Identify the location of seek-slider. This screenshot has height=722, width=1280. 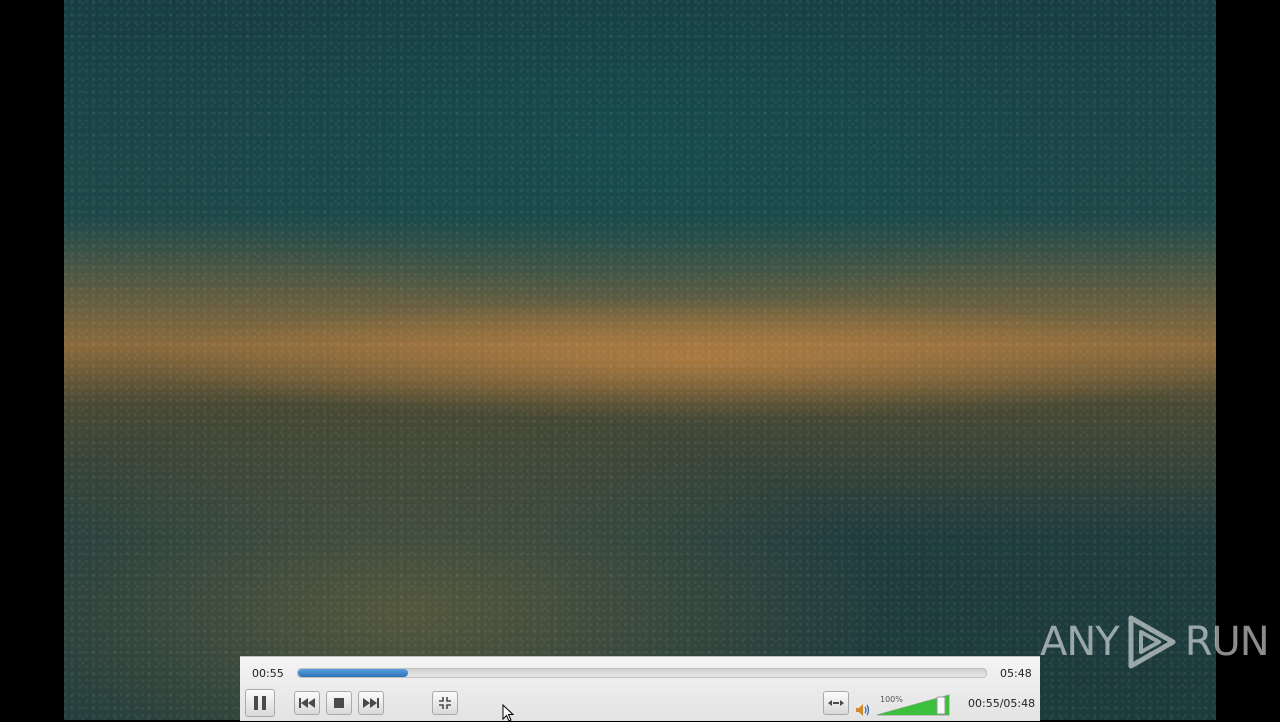
(642, 673).